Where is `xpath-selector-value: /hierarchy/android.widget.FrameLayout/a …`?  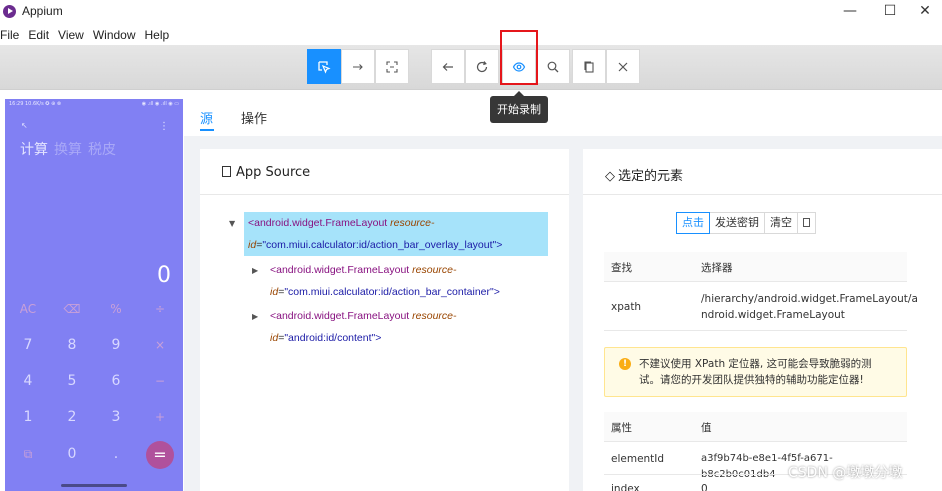 xpath-selector-value: /hierarchy/android.widget.FrameLayout/a … is located at coordinates (809, 307).